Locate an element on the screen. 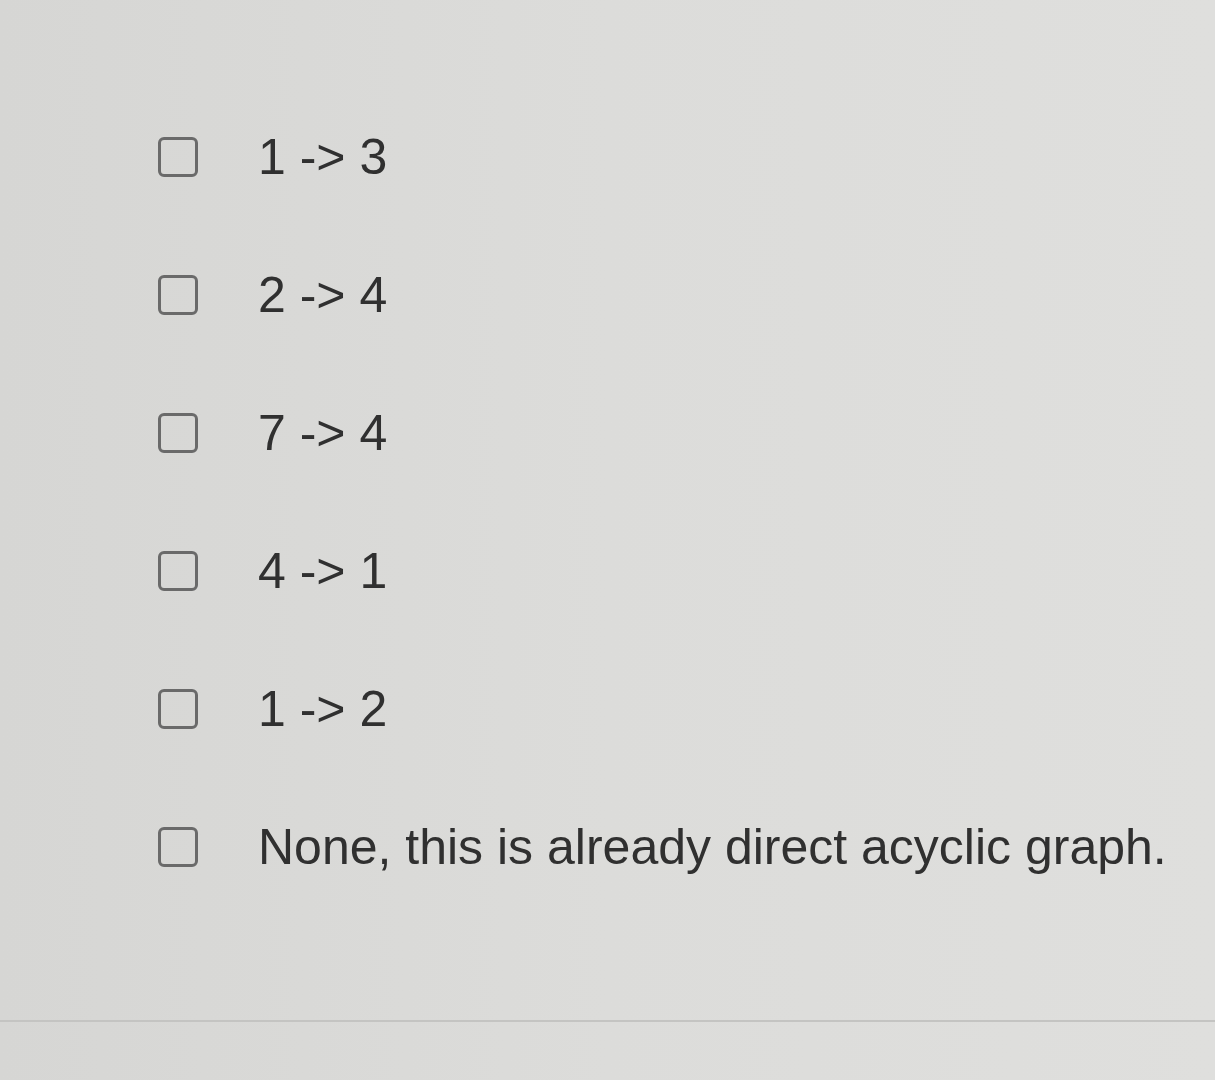  option-label: None, this is already direct acyclic graph. is located at coordinates (712, 847).